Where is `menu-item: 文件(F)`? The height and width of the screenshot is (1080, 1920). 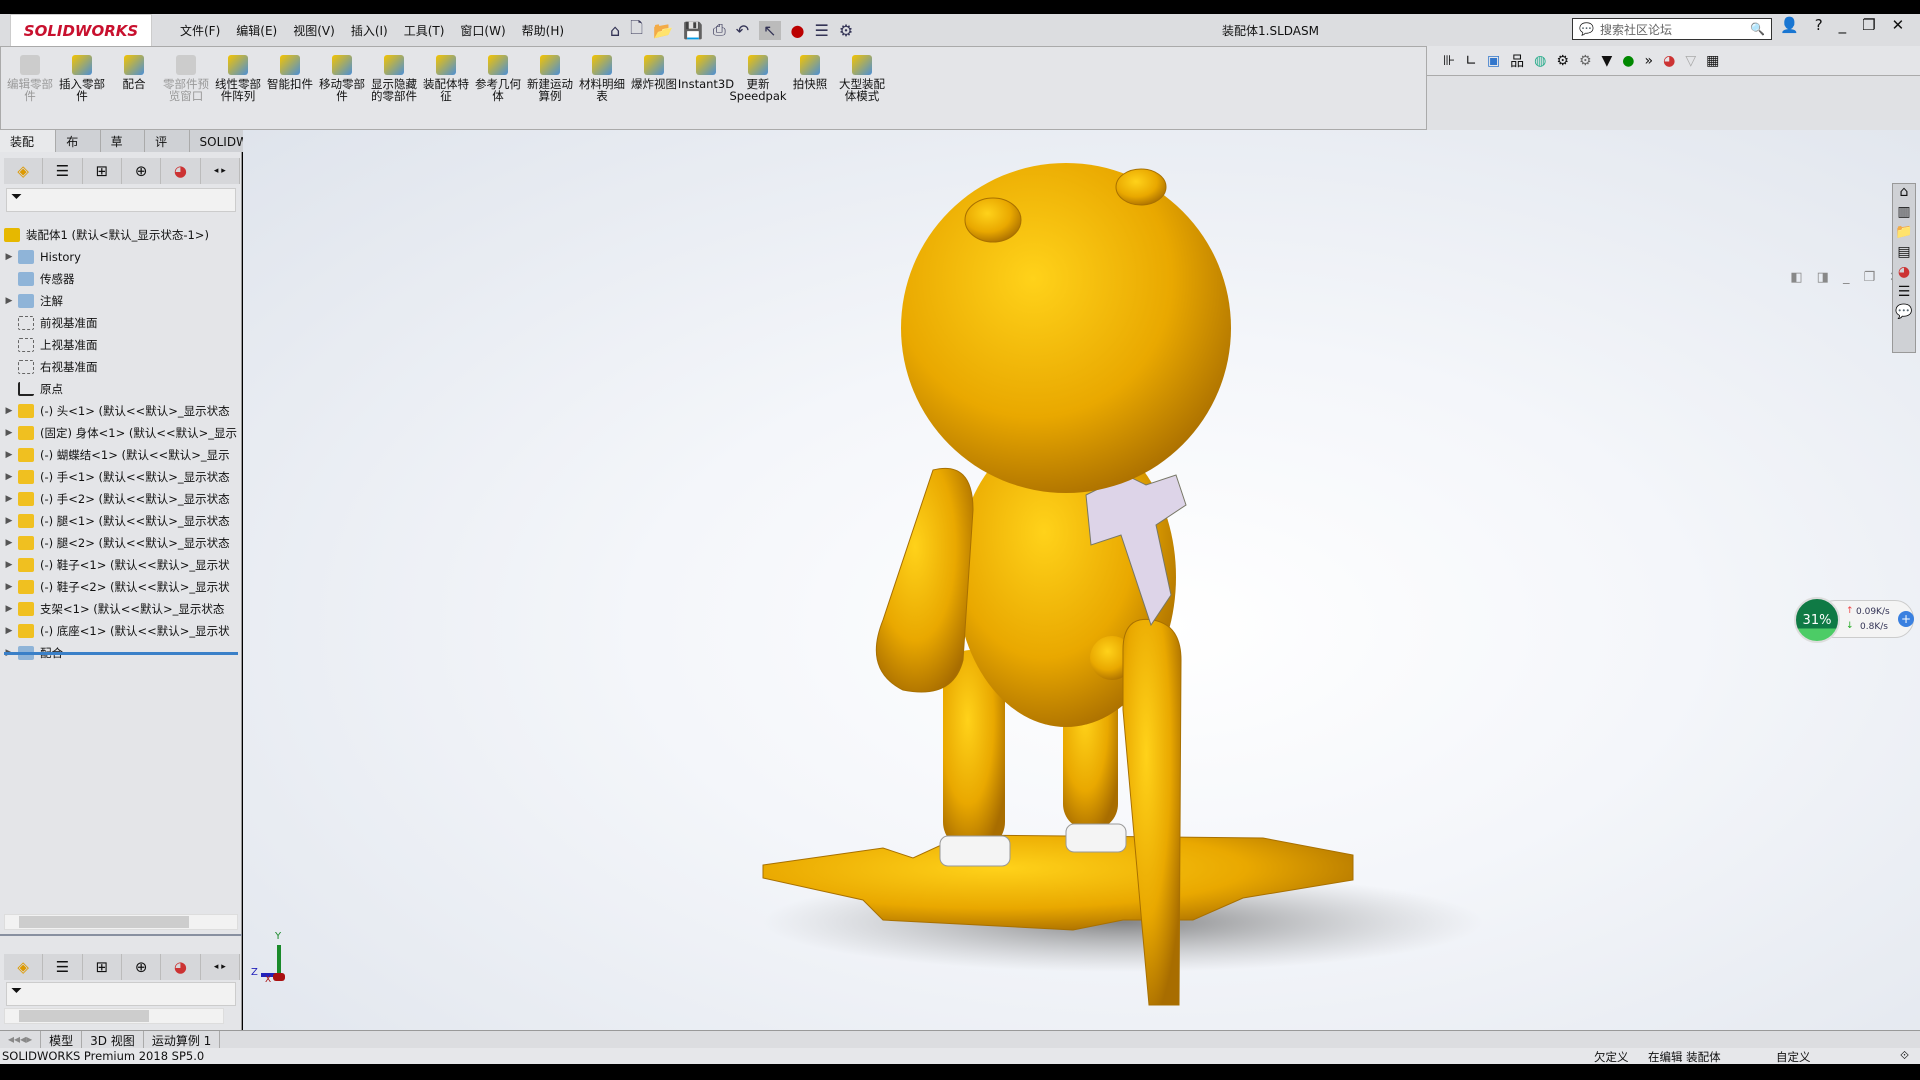 menu-item: 文件(F) is located at coordinates (200, 30).